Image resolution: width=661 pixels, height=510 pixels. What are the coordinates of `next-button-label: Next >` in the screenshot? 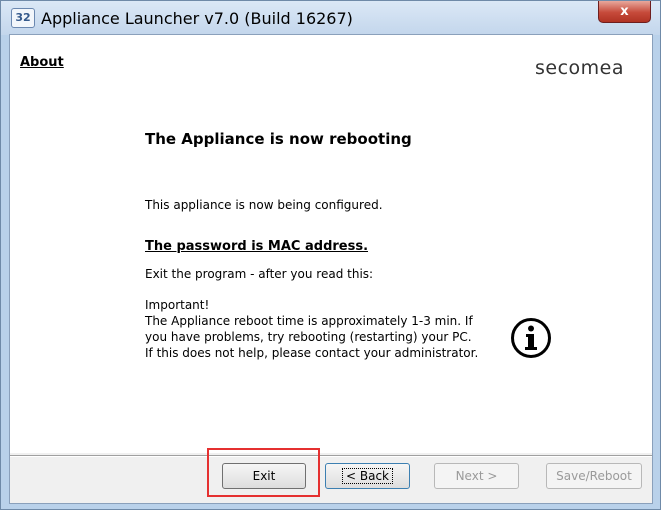 It's located at (476, 476).